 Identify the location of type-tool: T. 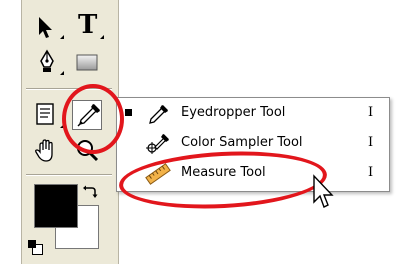
(87, 26).